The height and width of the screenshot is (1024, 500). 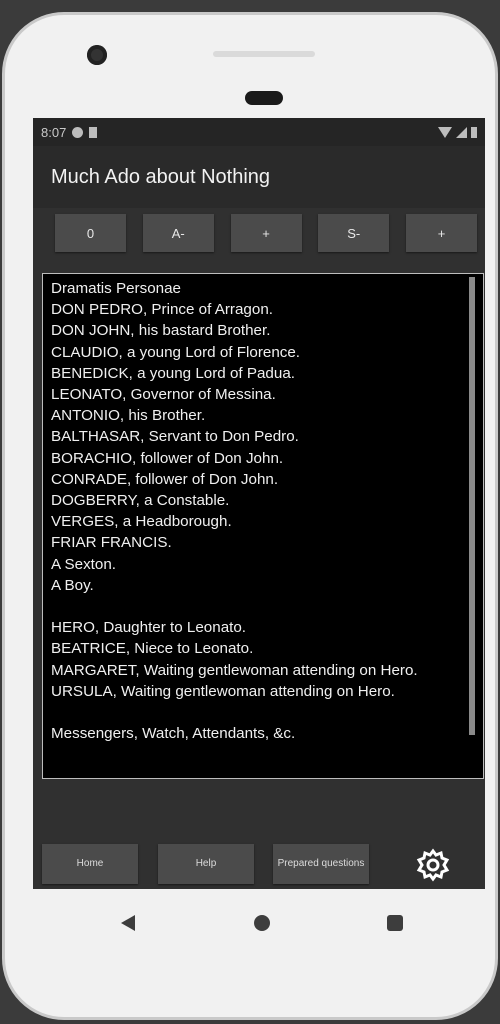 I want to click on home-nav-icon, so click(x=262, y=923).